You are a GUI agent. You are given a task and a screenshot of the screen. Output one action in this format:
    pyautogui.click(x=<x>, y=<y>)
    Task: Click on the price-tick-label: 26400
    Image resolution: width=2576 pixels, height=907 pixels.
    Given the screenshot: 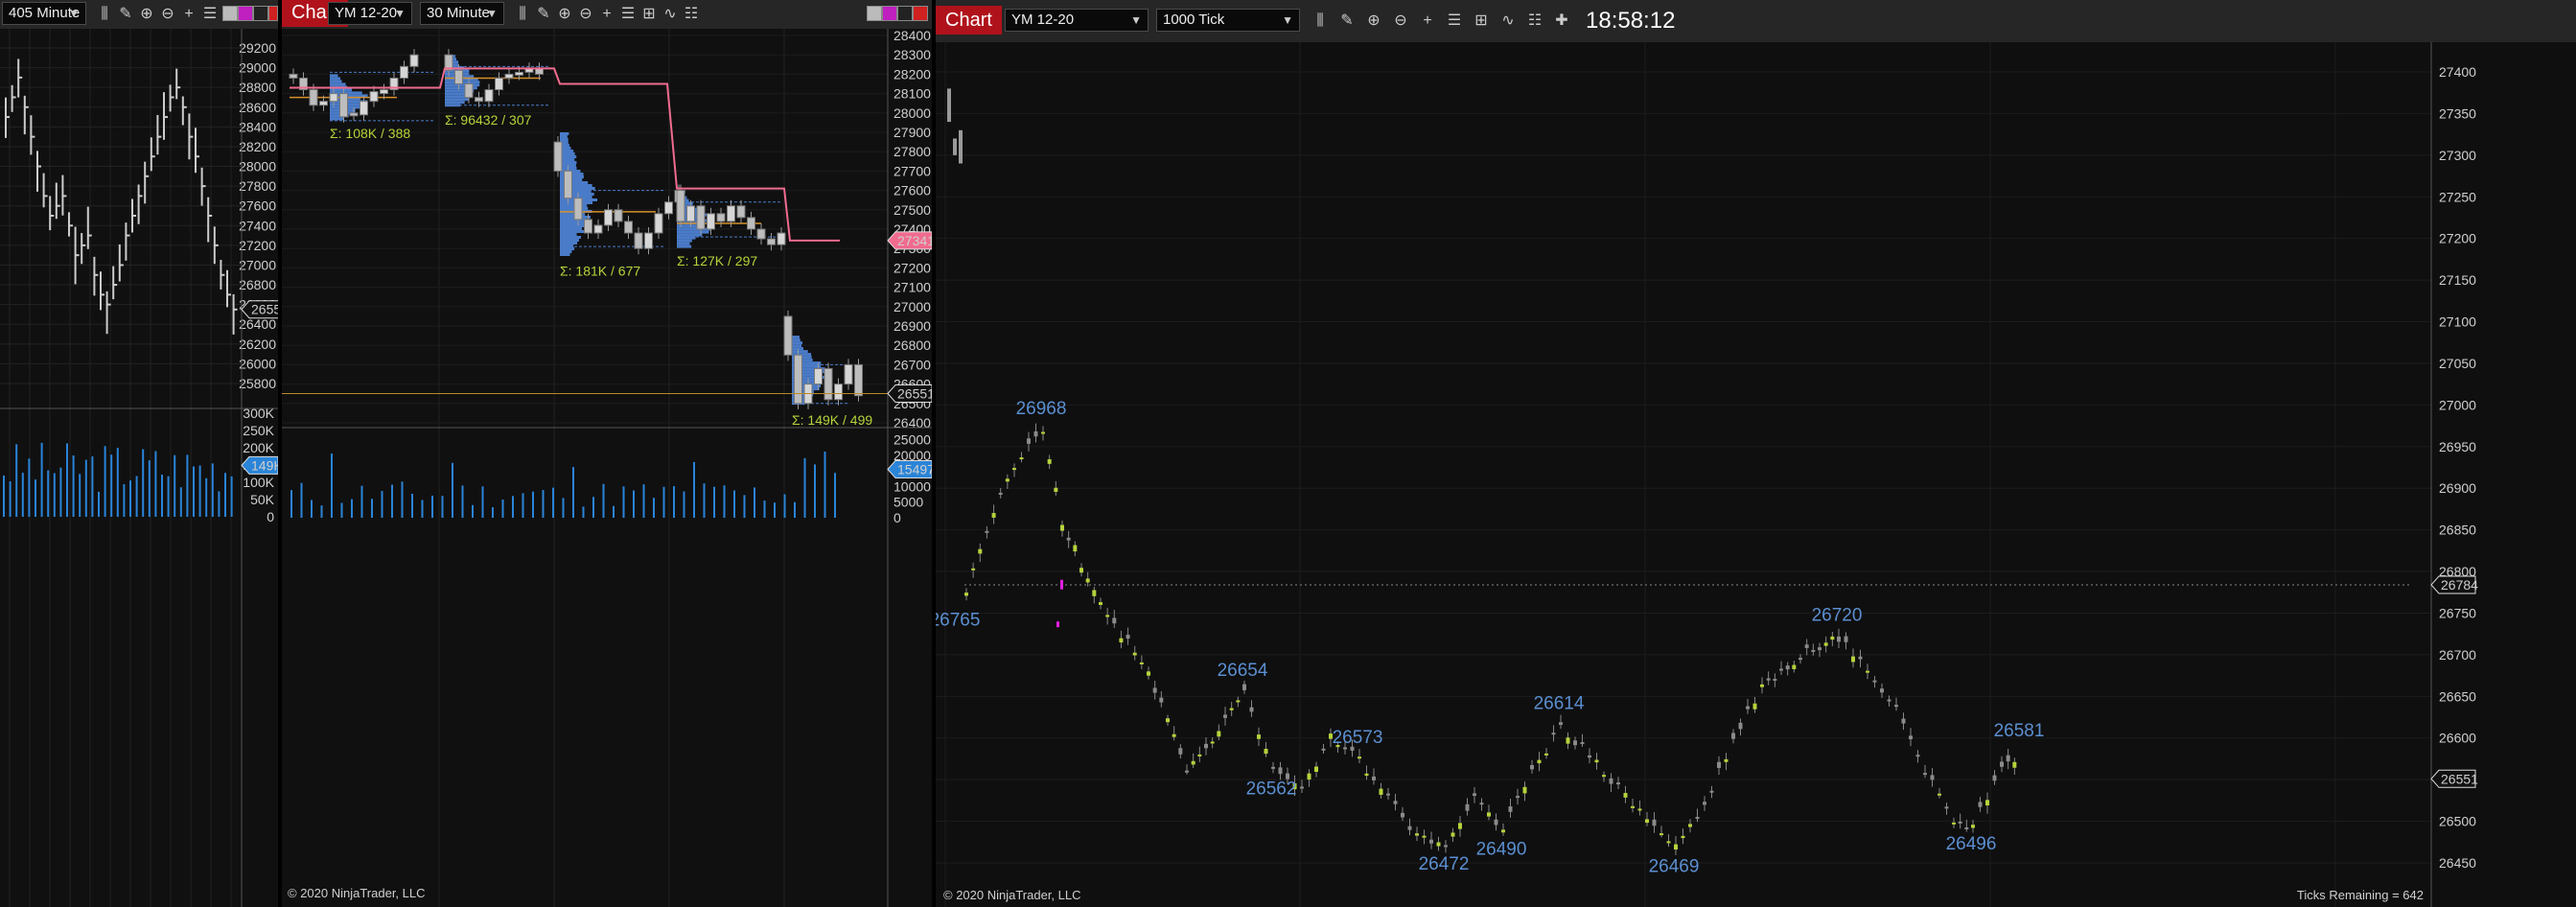 What is the action you would take?
    pyautogui.click(x=912, y=422)
    